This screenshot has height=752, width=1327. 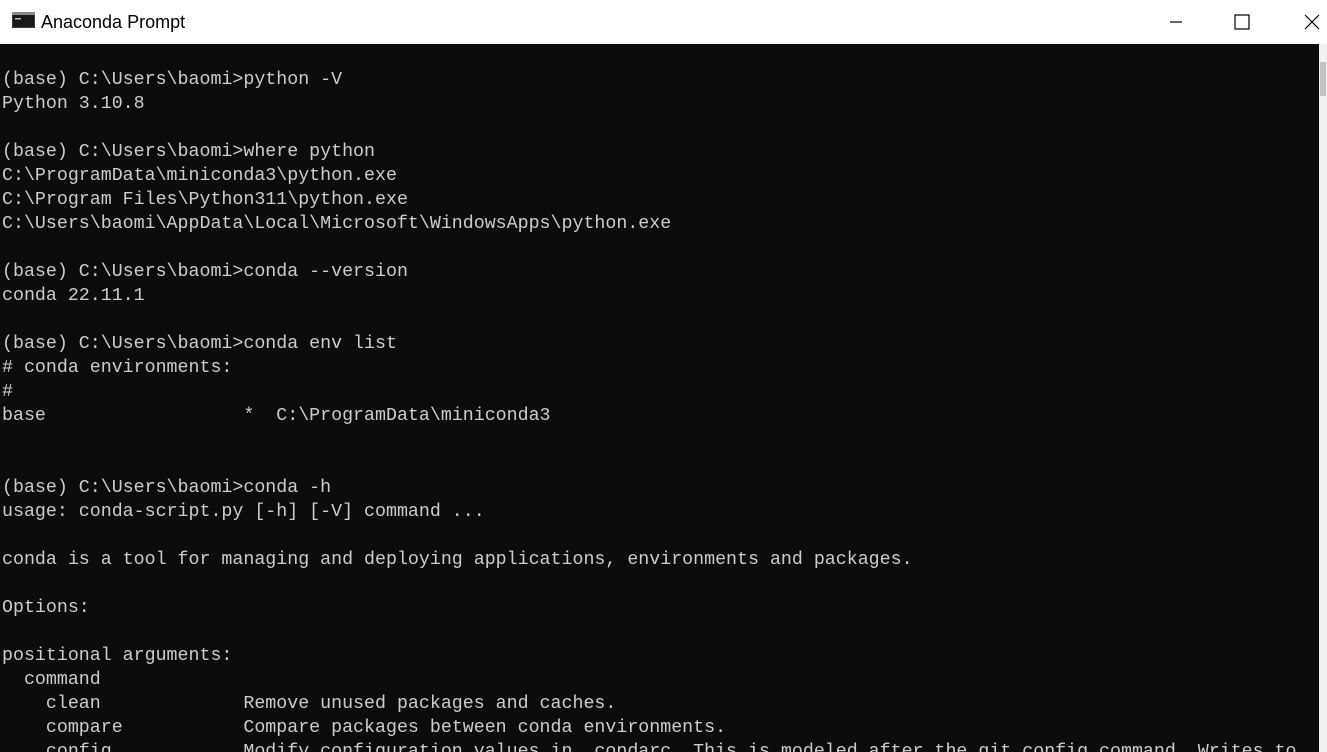 What do you see at coordinates (113, 22) in the screenshot?
I see `window-title: Anaconda Prompt` at bounding box center [113, 22].